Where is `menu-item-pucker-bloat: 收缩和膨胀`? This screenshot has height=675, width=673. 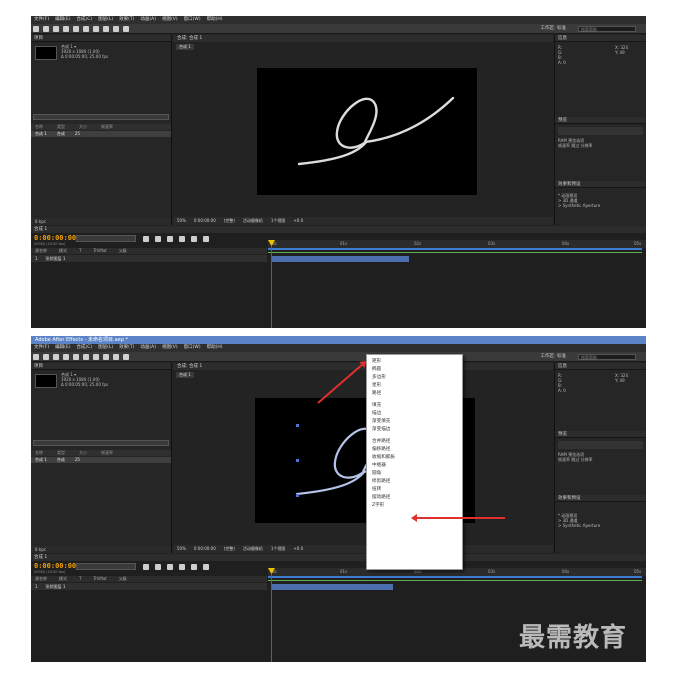 menu-item-pucker-bloat: 收缩和膨胀 is located at coordinates (383, 458).